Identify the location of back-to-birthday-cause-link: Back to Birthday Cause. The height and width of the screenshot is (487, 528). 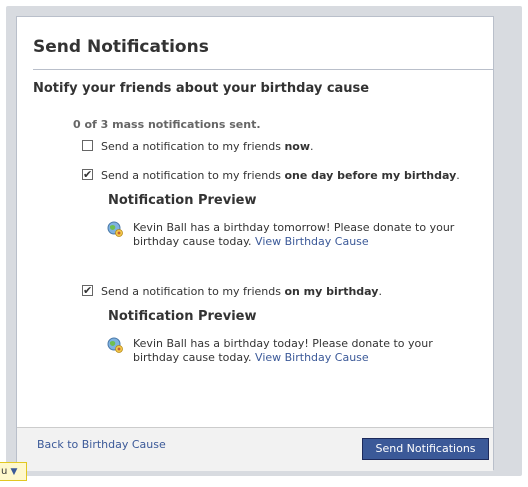
(101, 444).